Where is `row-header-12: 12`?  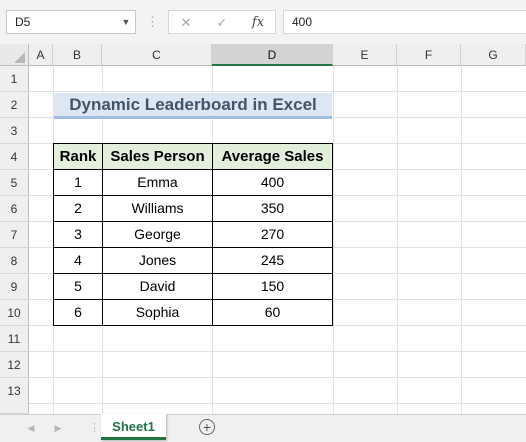
row-header-12: 12 is located at coordinates (14, 365).